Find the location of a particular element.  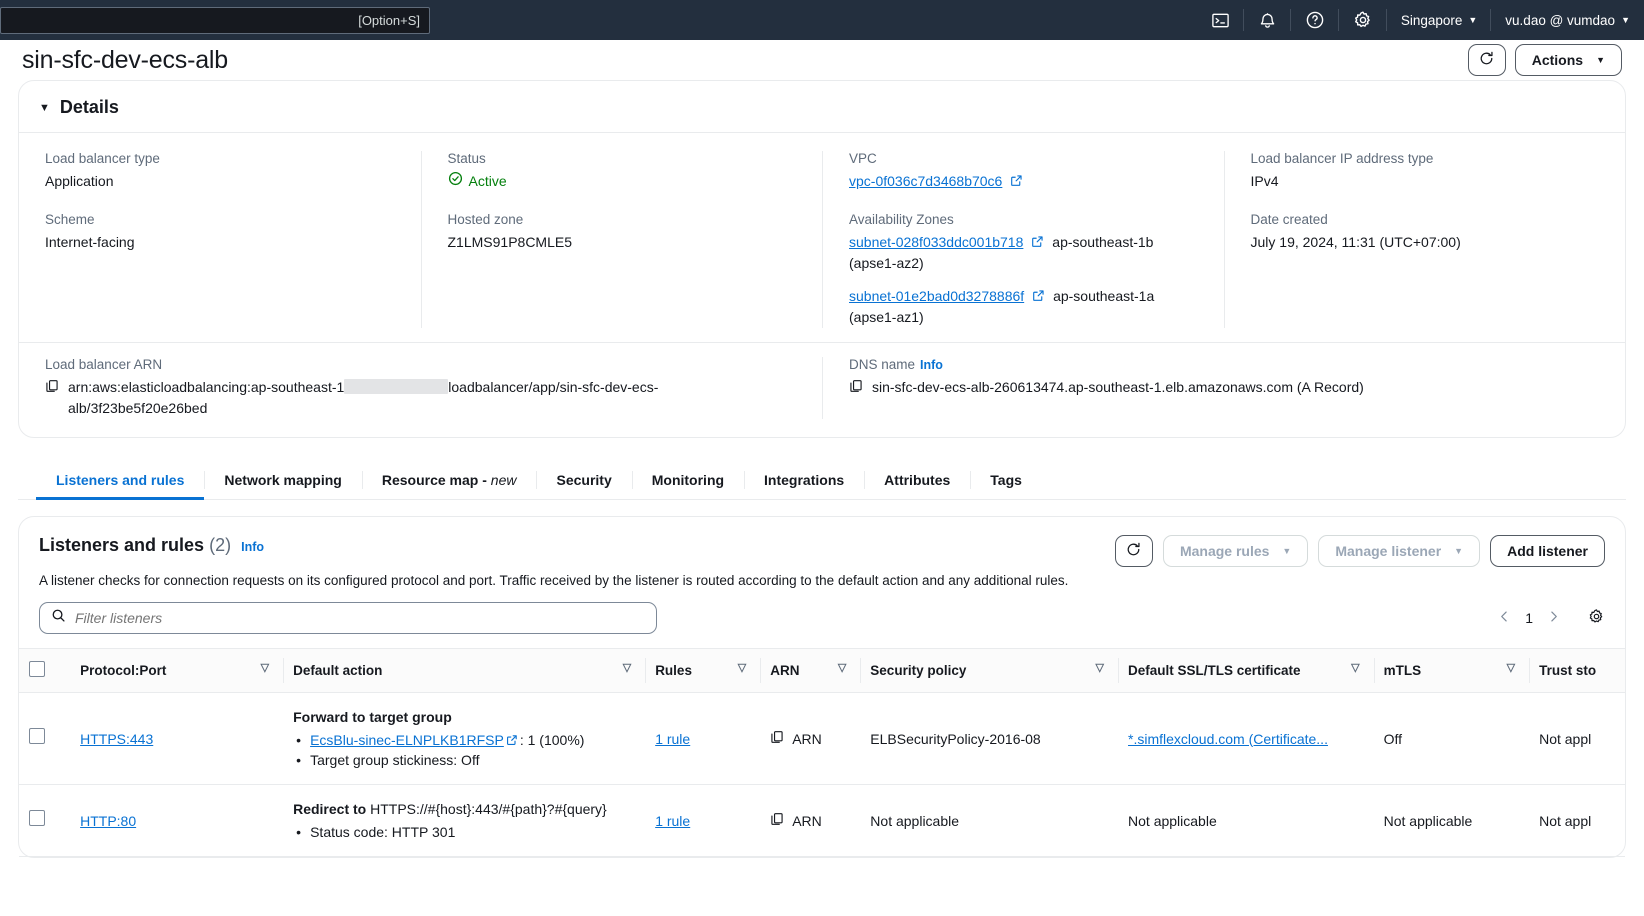

scheme-label: Scheme is located at coordinates (70, 219).